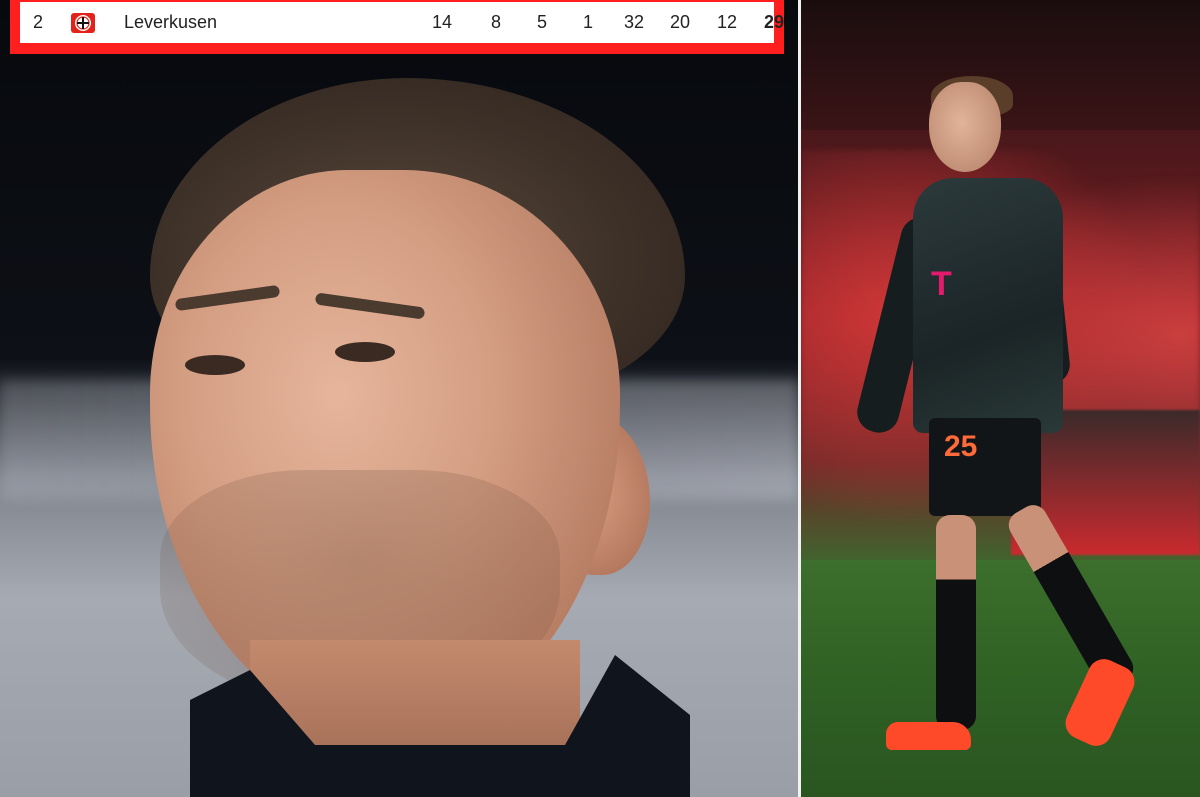 This screenshot has width=1200, height=797. What do you see at coordinates (83, 23) in the screenshot?
I see `leverkusen-crest-icon` at bounding box center [83, 23].